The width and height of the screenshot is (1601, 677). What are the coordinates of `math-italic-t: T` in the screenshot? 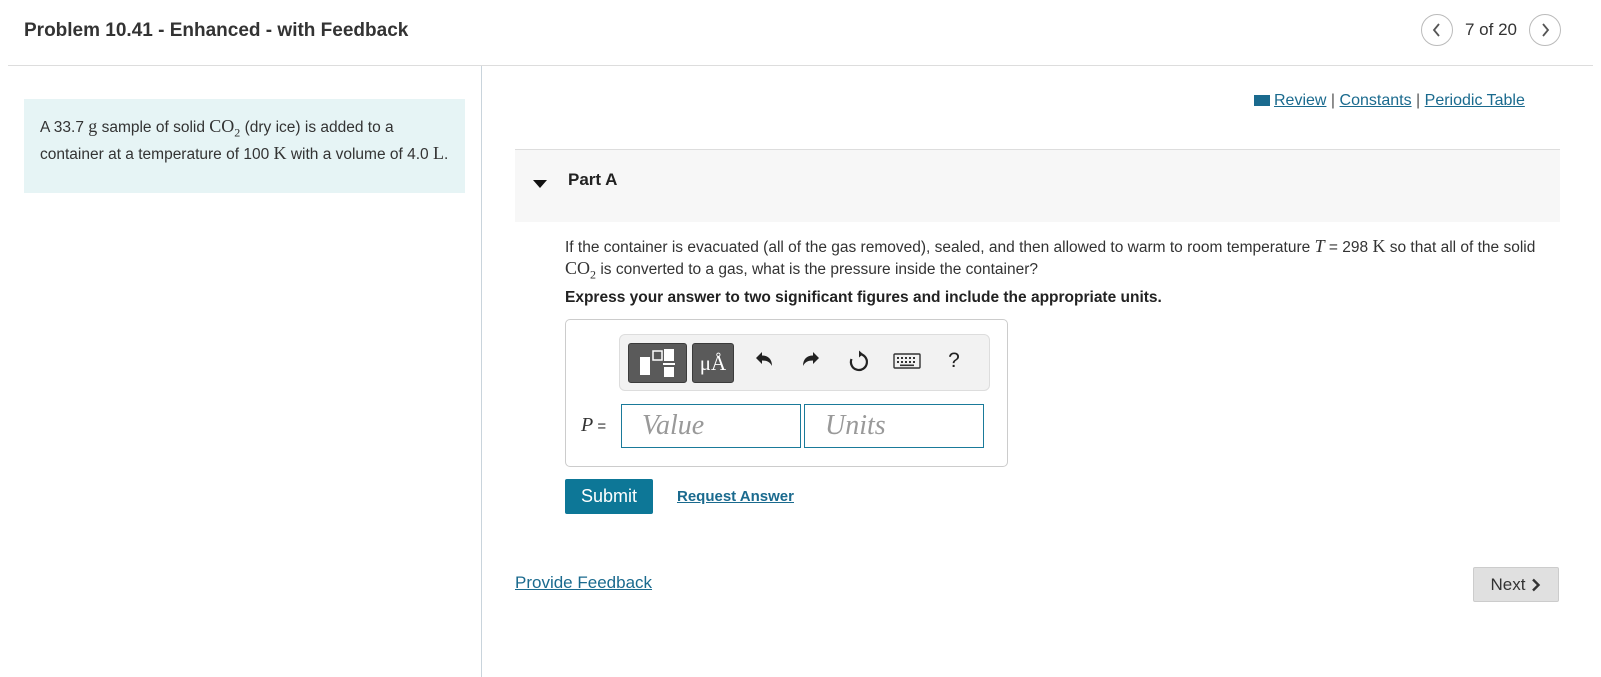 It's located at (1319, 246).